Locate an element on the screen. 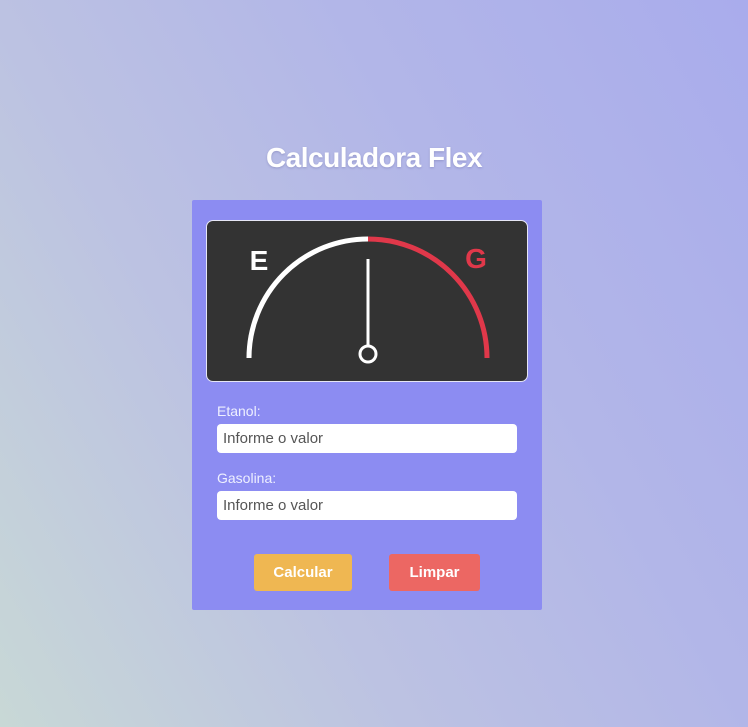 The width and height of the screenshot is (748, 727). ethanol-input is located at coordinates (367, 438).